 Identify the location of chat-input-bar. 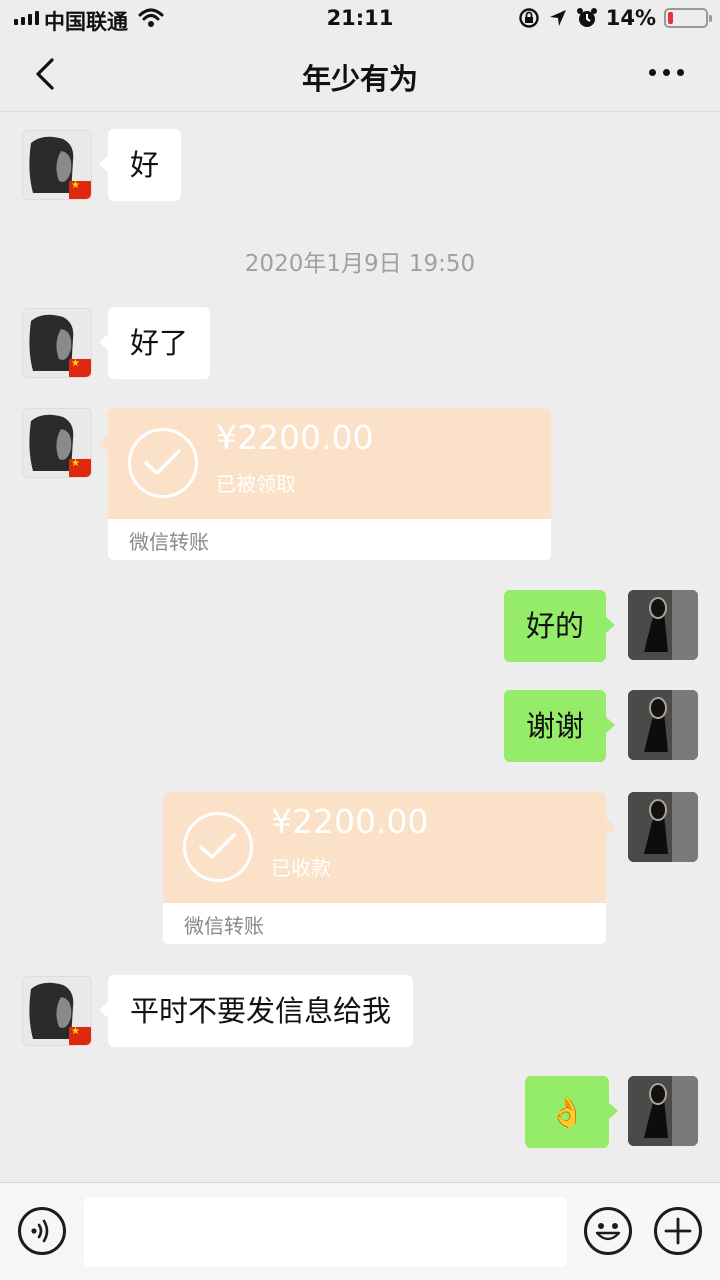
(360, 1231).